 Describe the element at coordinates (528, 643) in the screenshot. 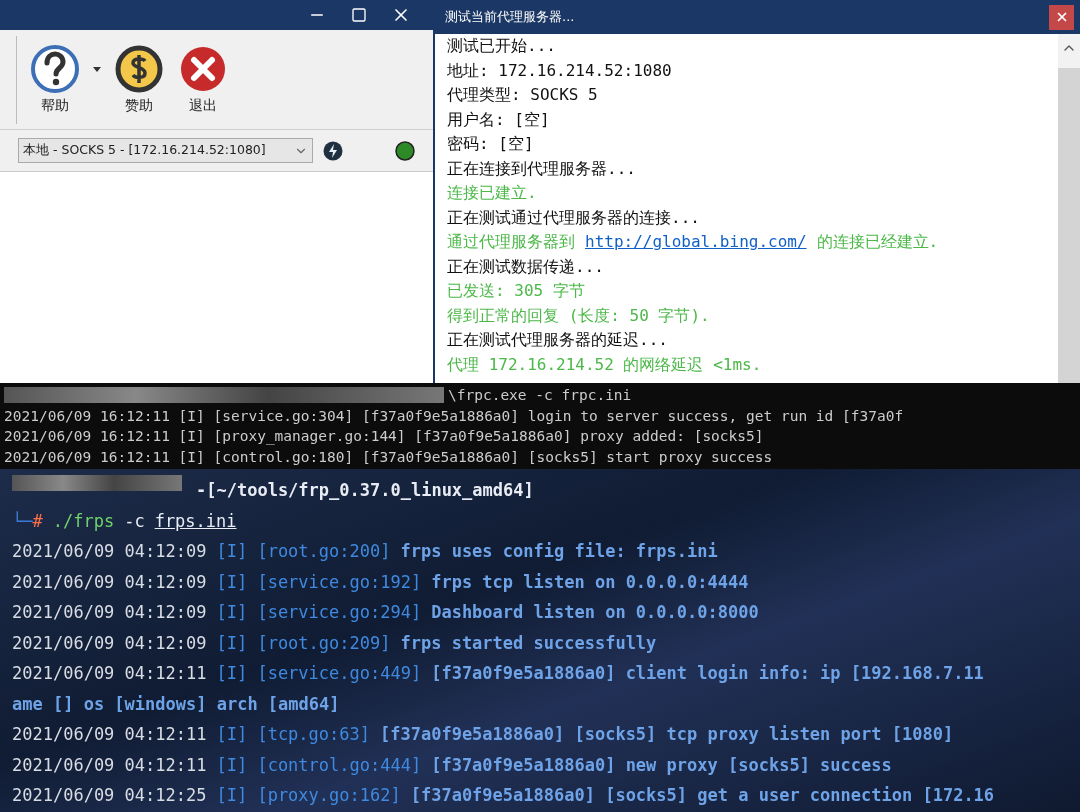

I see `log-message: frps started successfully` at that location.